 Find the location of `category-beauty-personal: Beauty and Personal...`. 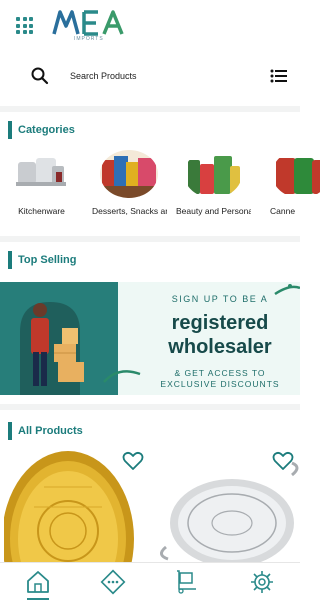

category-beauty-personal: Beauty and Personal... is located at coordinates (213, 185).